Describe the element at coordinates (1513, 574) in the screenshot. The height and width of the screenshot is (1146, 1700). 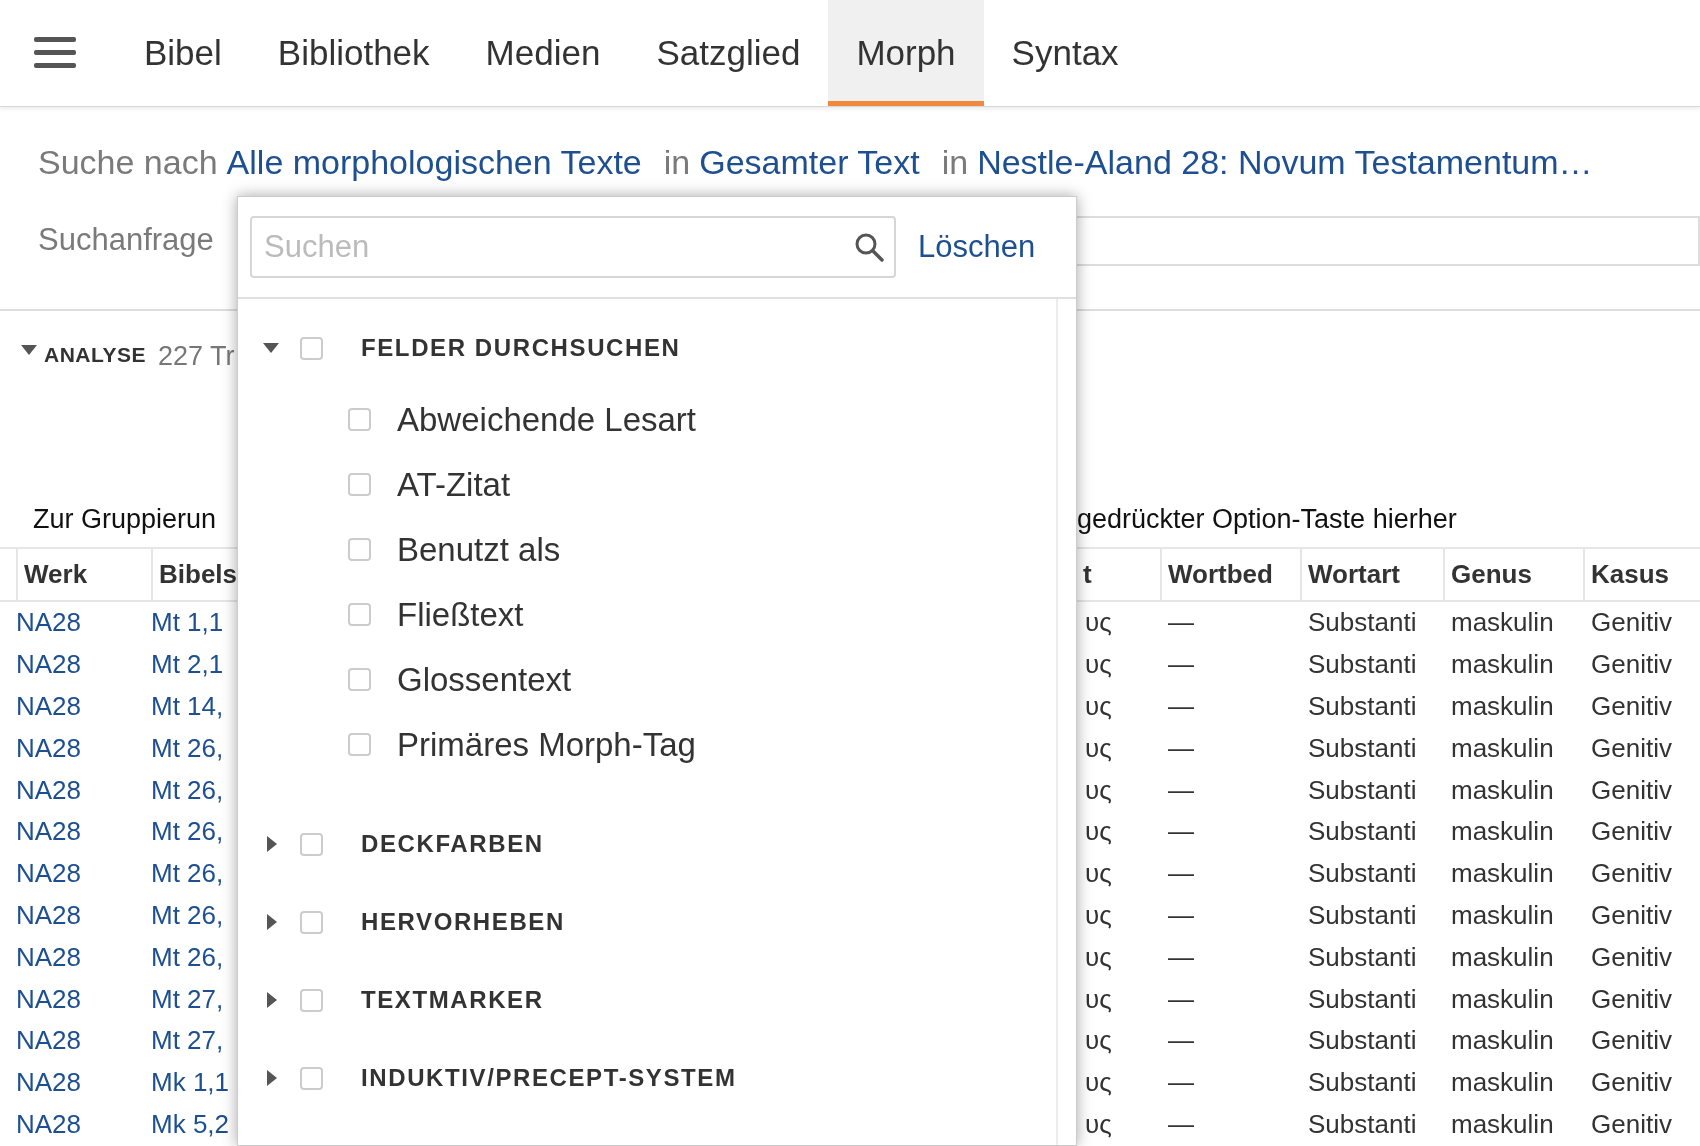
I see `column-header: Genus` at that location.